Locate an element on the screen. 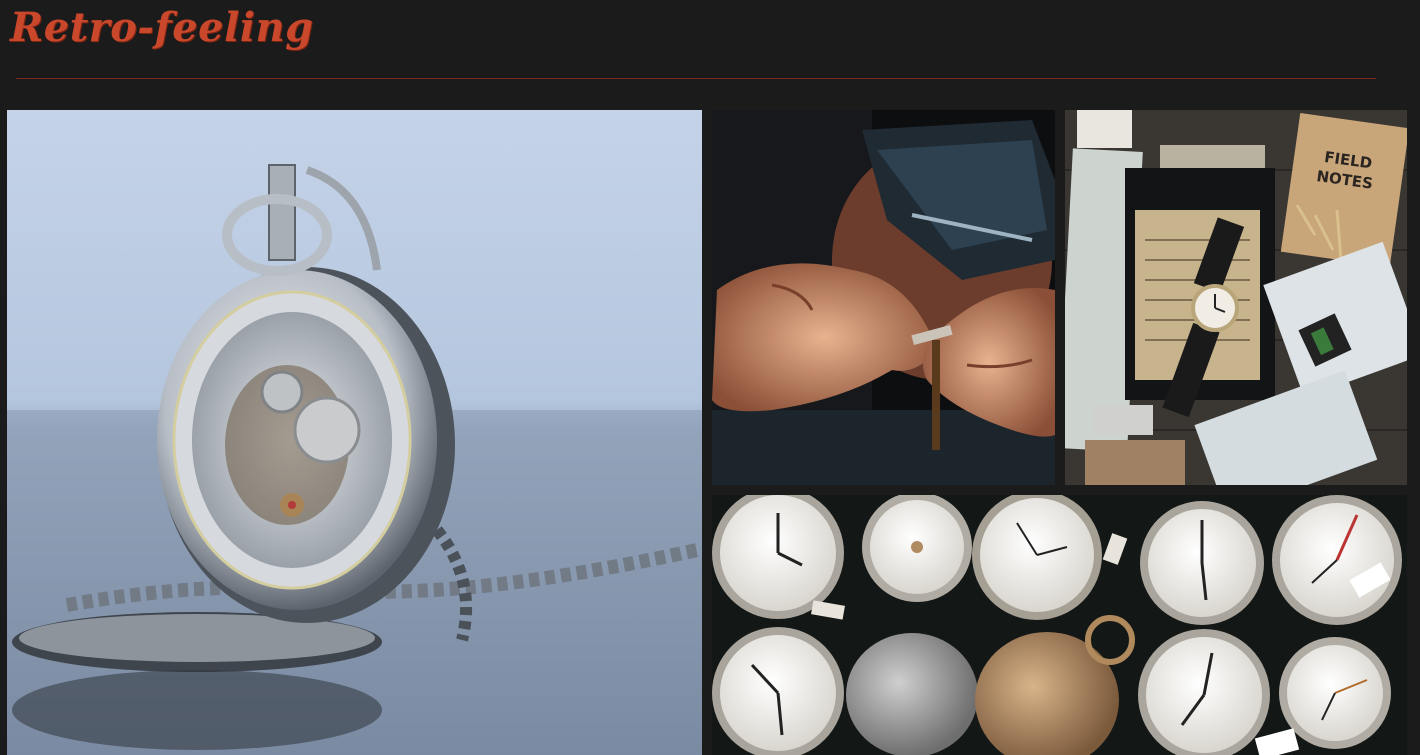 The height and width of the screenshot is (755, 1420). travel-flatlay-photo-icon: FIELD NOTES is located at coordinates (1236, 297).